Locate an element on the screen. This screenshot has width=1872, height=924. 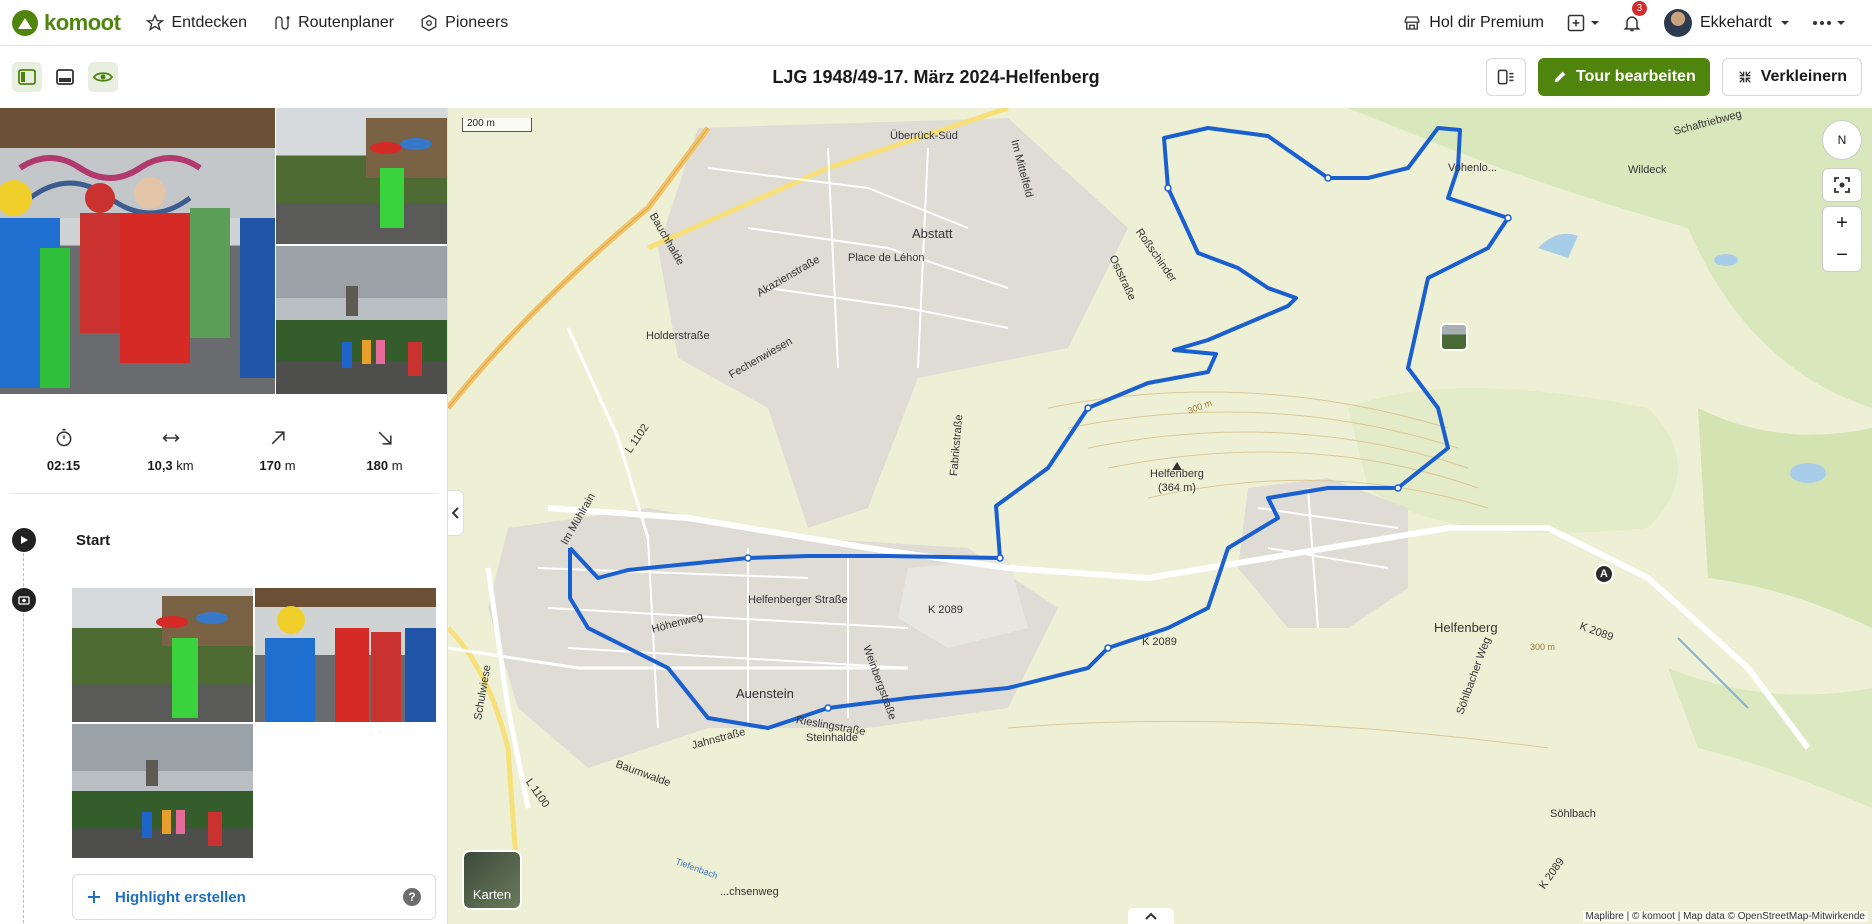
recenter-button is located at coordinates (1842, 185).